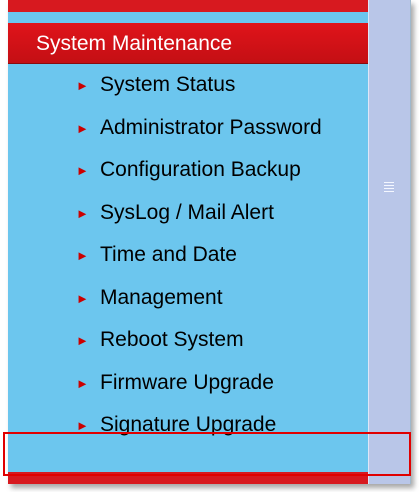  I want to click on menu-item-label: Firmware Upgrade, so click(187, 382).